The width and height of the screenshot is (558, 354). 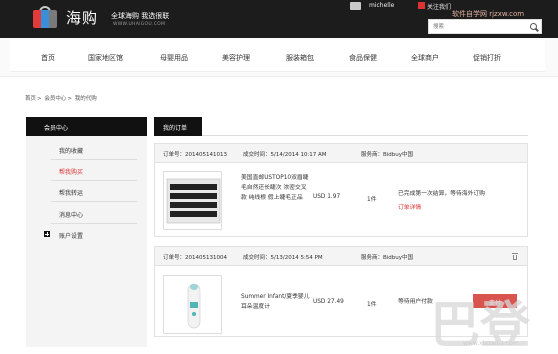 I want to click on breadcrumb: 首页> 会员中心> 我的代购, so click(x=61, y=98).